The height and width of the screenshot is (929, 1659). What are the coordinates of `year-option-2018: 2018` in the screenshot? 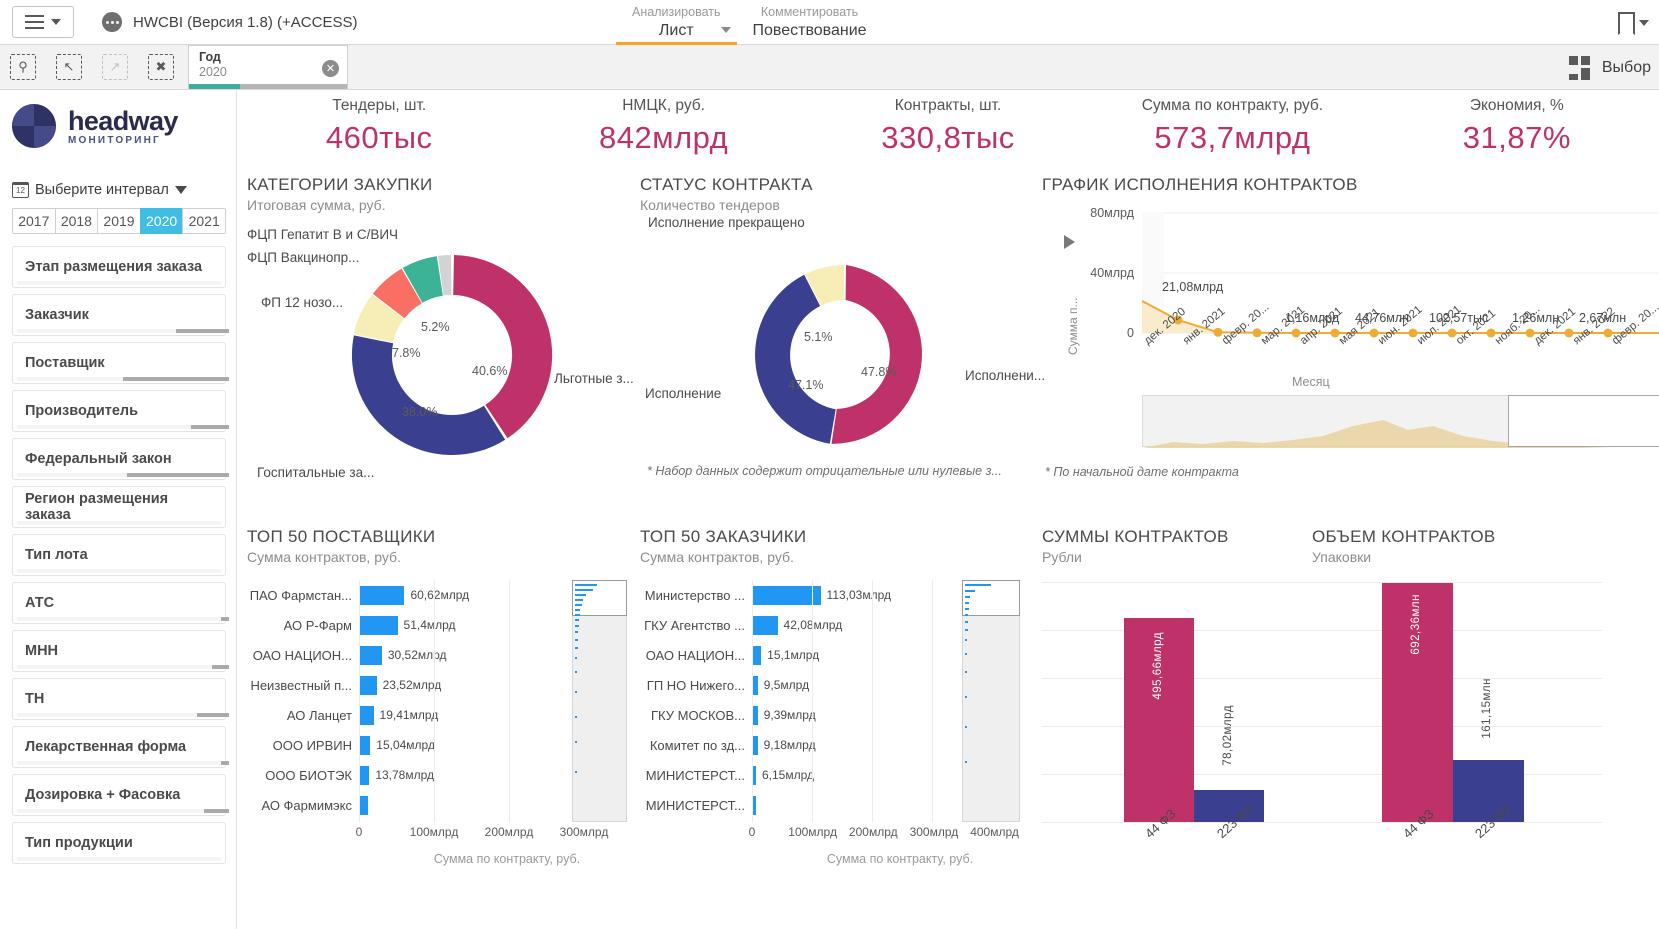 It's located at (76, 221).